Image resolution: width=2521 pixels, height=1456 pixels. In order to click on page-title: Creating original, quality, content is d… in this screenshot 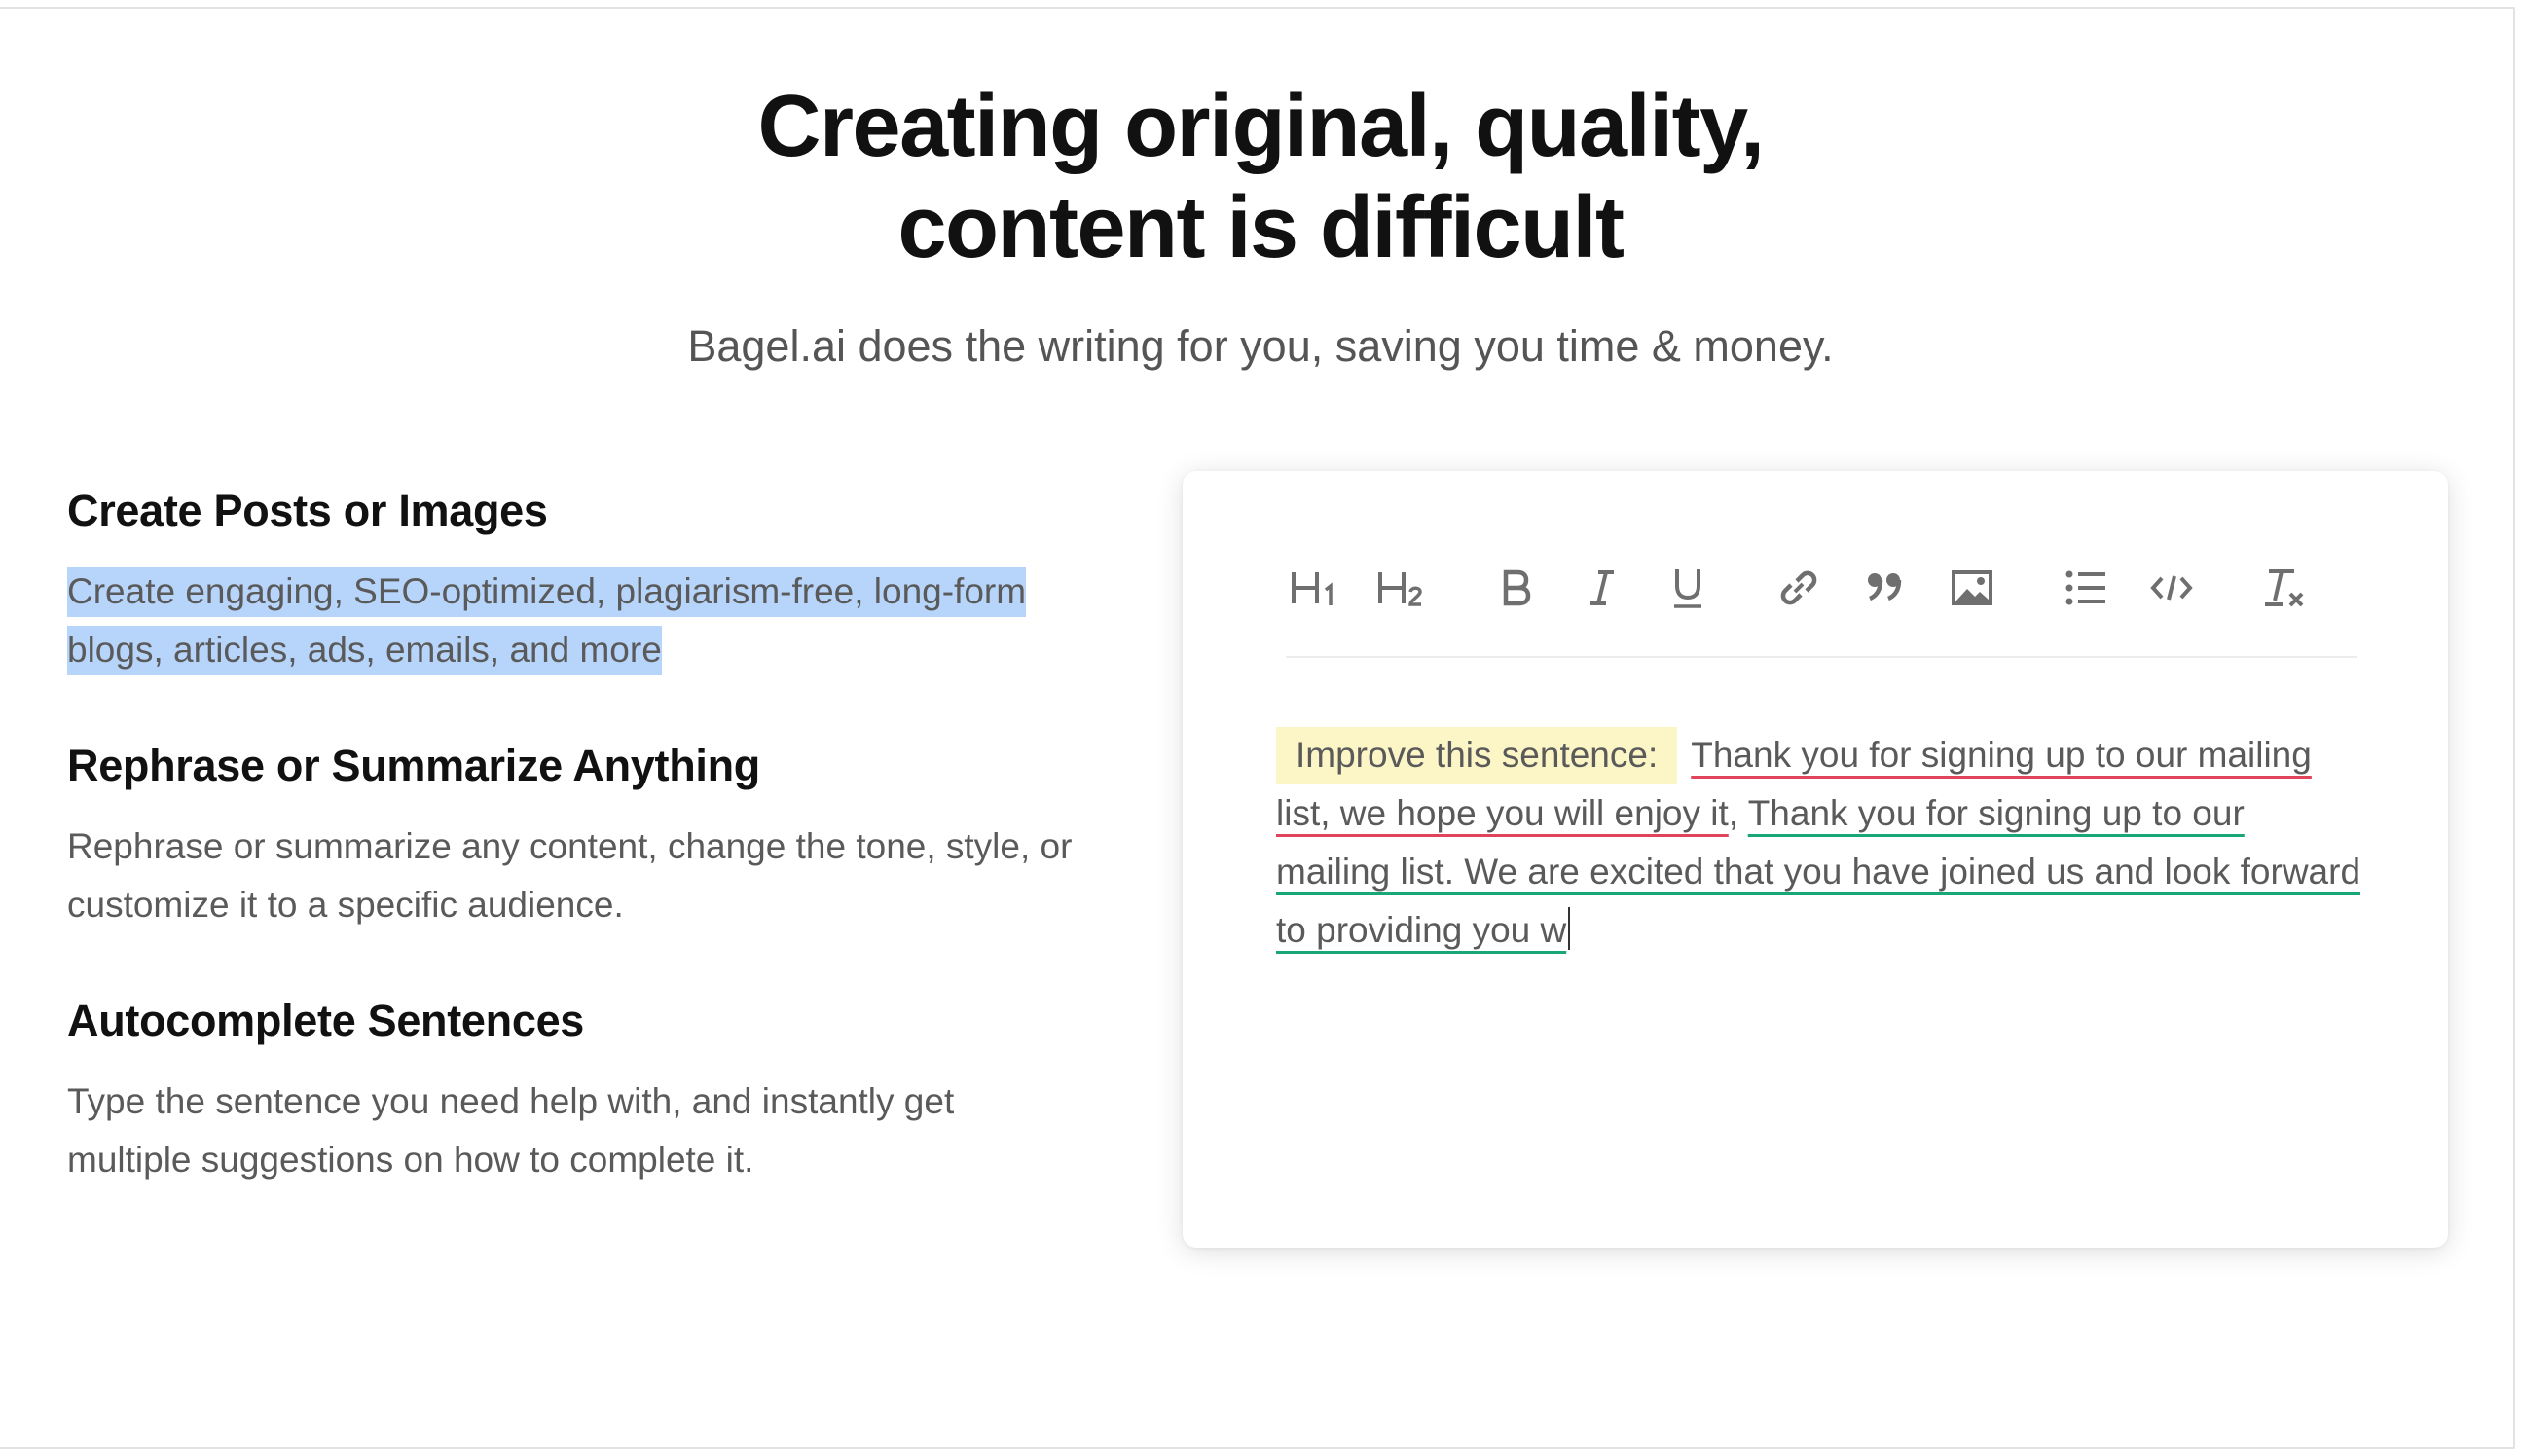, I will do `click(1260, 177)`.